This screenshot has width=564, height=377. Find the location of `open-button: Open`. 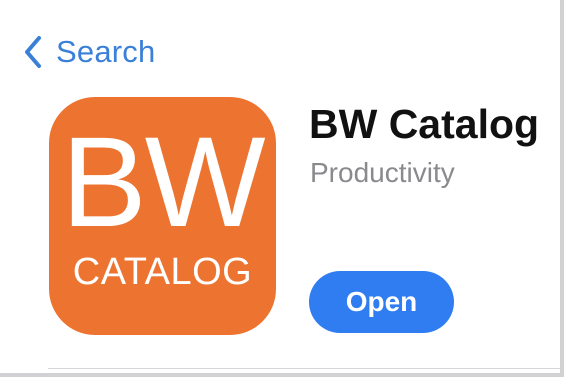

open-button: Open is located at coordinates (381, 302).